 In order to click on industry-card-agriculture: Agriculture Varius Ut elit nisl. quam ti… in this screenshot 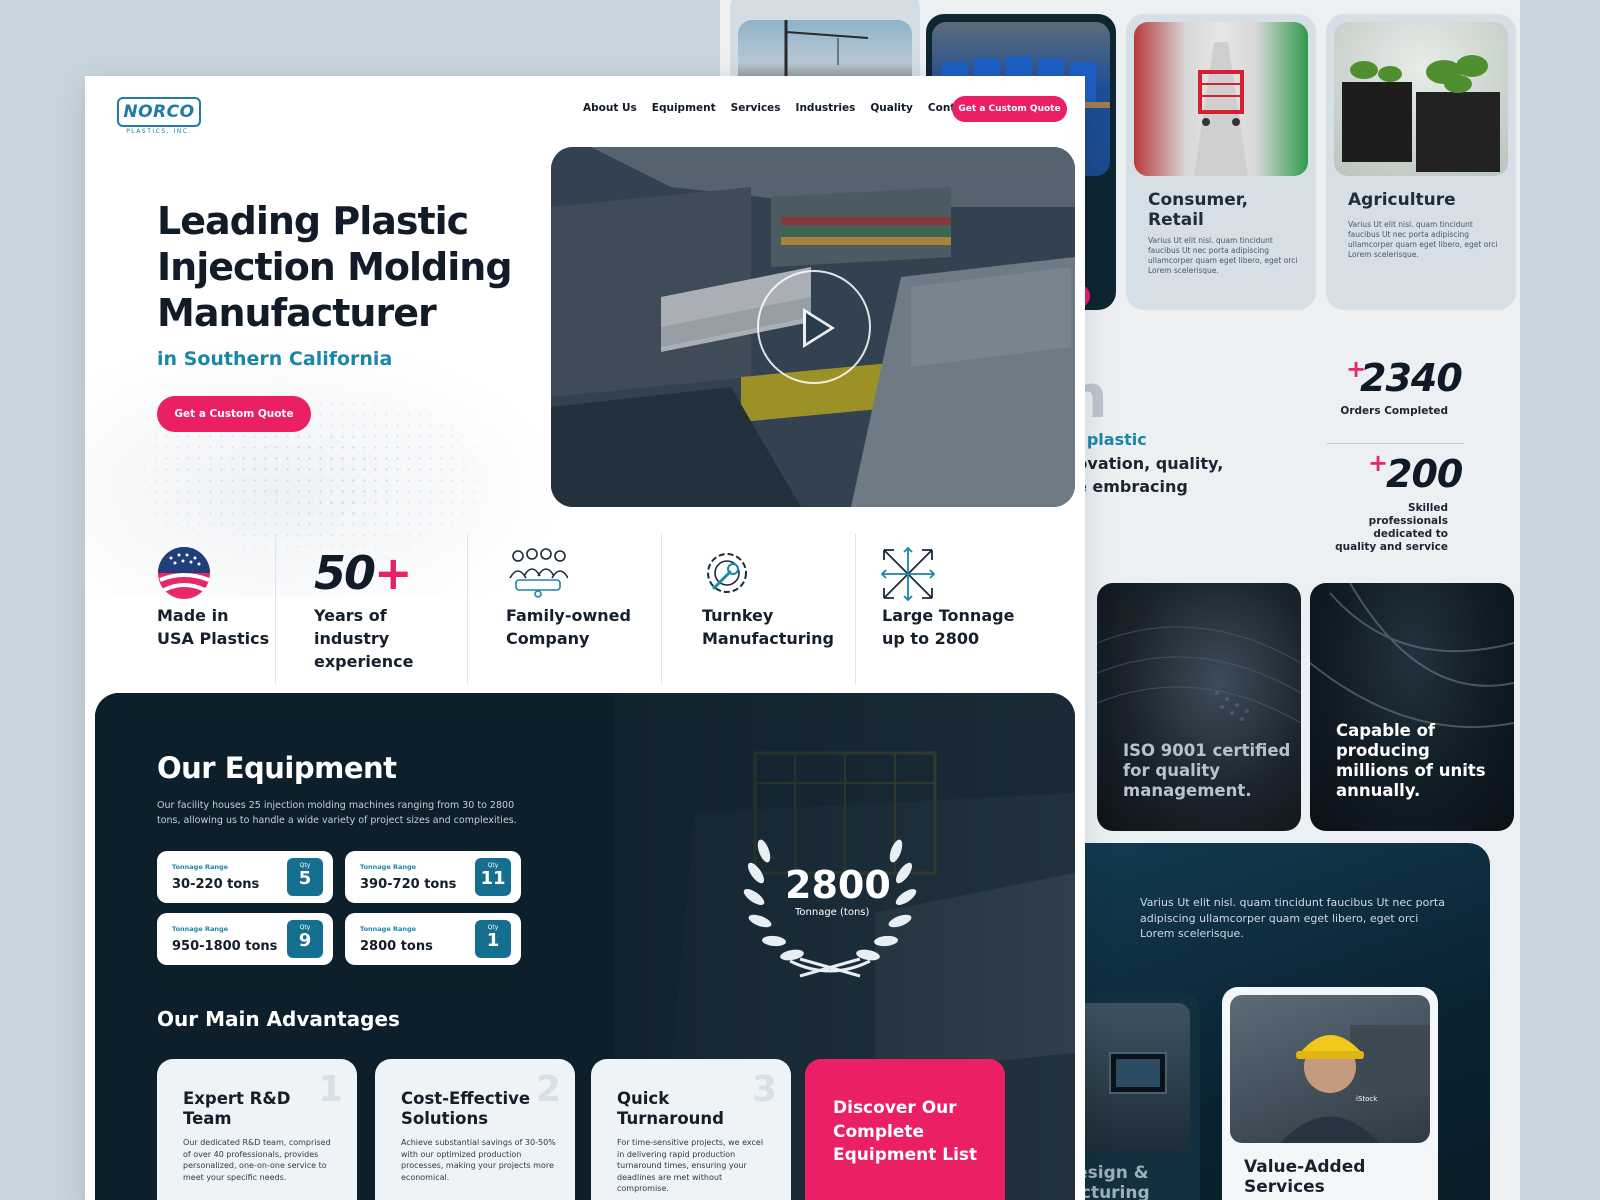, I will do `click(1421, 162)`.